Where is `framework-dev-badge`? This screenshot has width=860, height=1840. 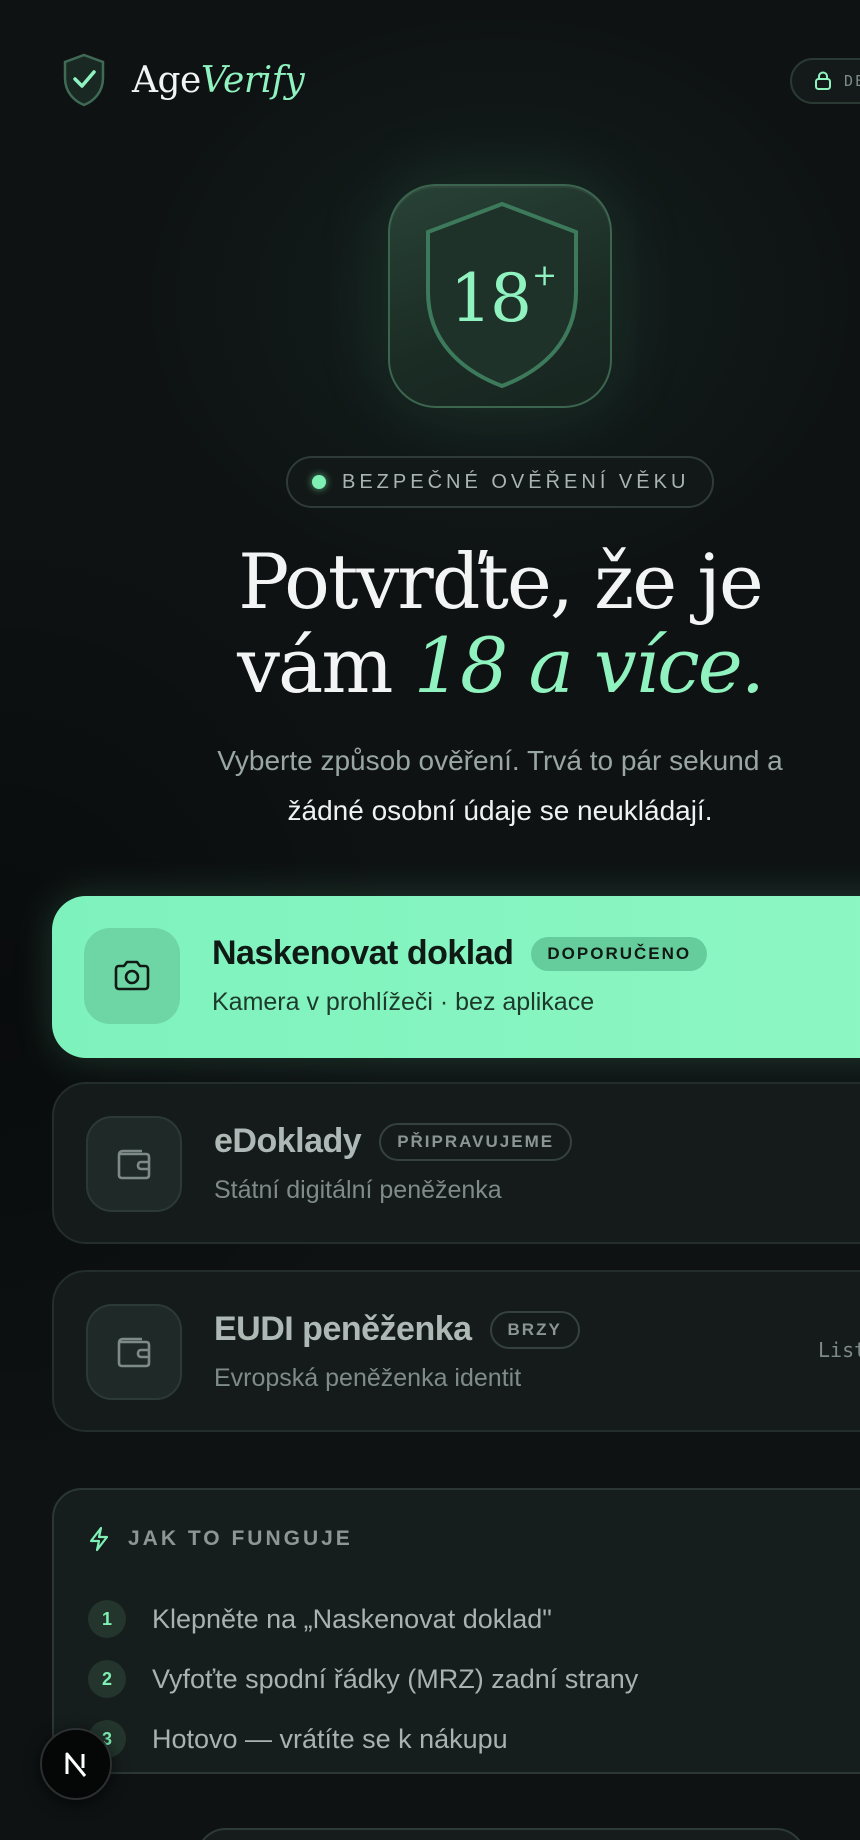
framework-dev-badge is located at coordinates (76, 1764).